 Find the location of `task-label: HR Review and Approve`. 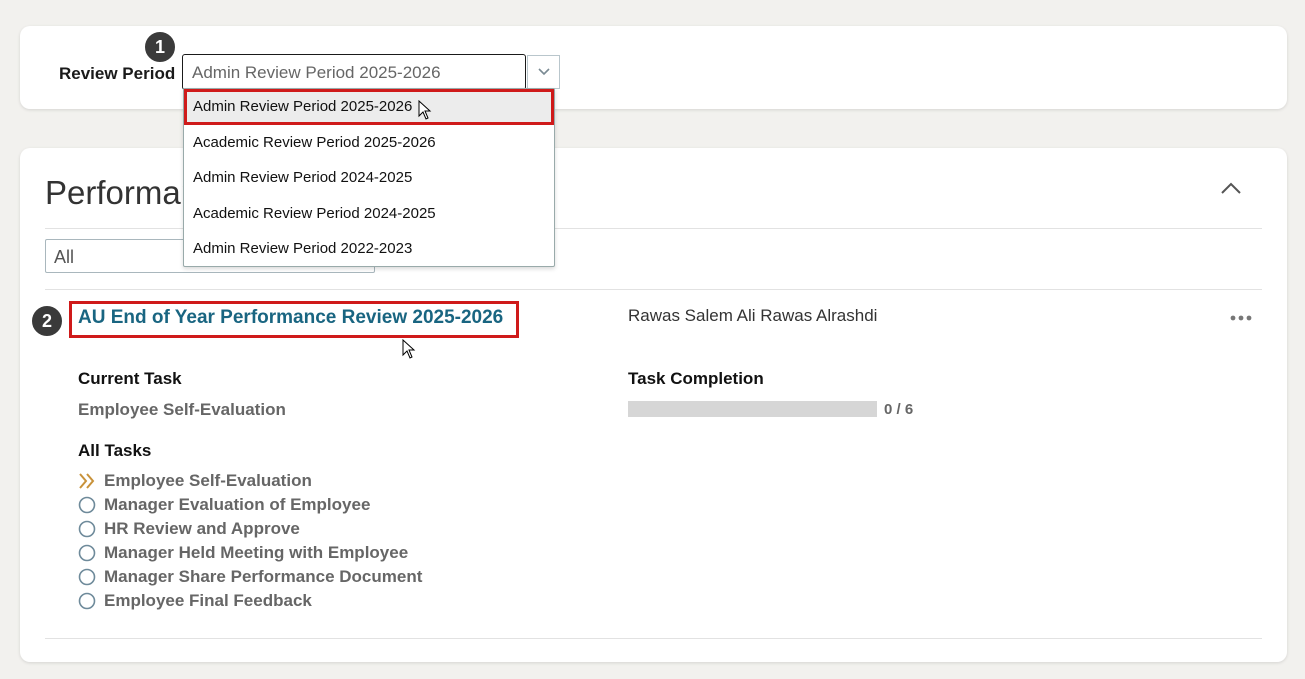

task-label: HR Review and Approve is located at coordinates (202, 528).